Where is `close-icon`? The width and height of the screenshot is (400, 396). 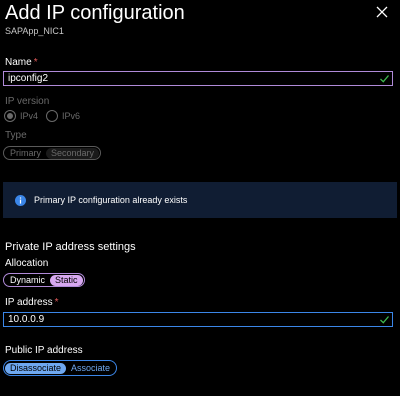 close-icon is located at coordinates (382, 12).